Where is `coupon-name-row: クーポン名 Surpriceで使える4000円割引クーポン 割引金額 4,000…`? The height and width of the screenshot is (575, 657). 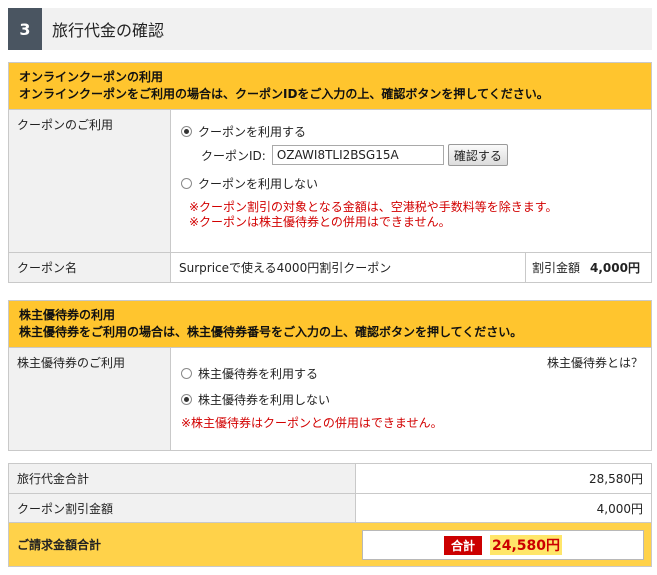 coupon-name-row: クーポン名 Surpriceで使える4000円割引クーポン 割引金額 4,000… is located at coordinates (330, 267).